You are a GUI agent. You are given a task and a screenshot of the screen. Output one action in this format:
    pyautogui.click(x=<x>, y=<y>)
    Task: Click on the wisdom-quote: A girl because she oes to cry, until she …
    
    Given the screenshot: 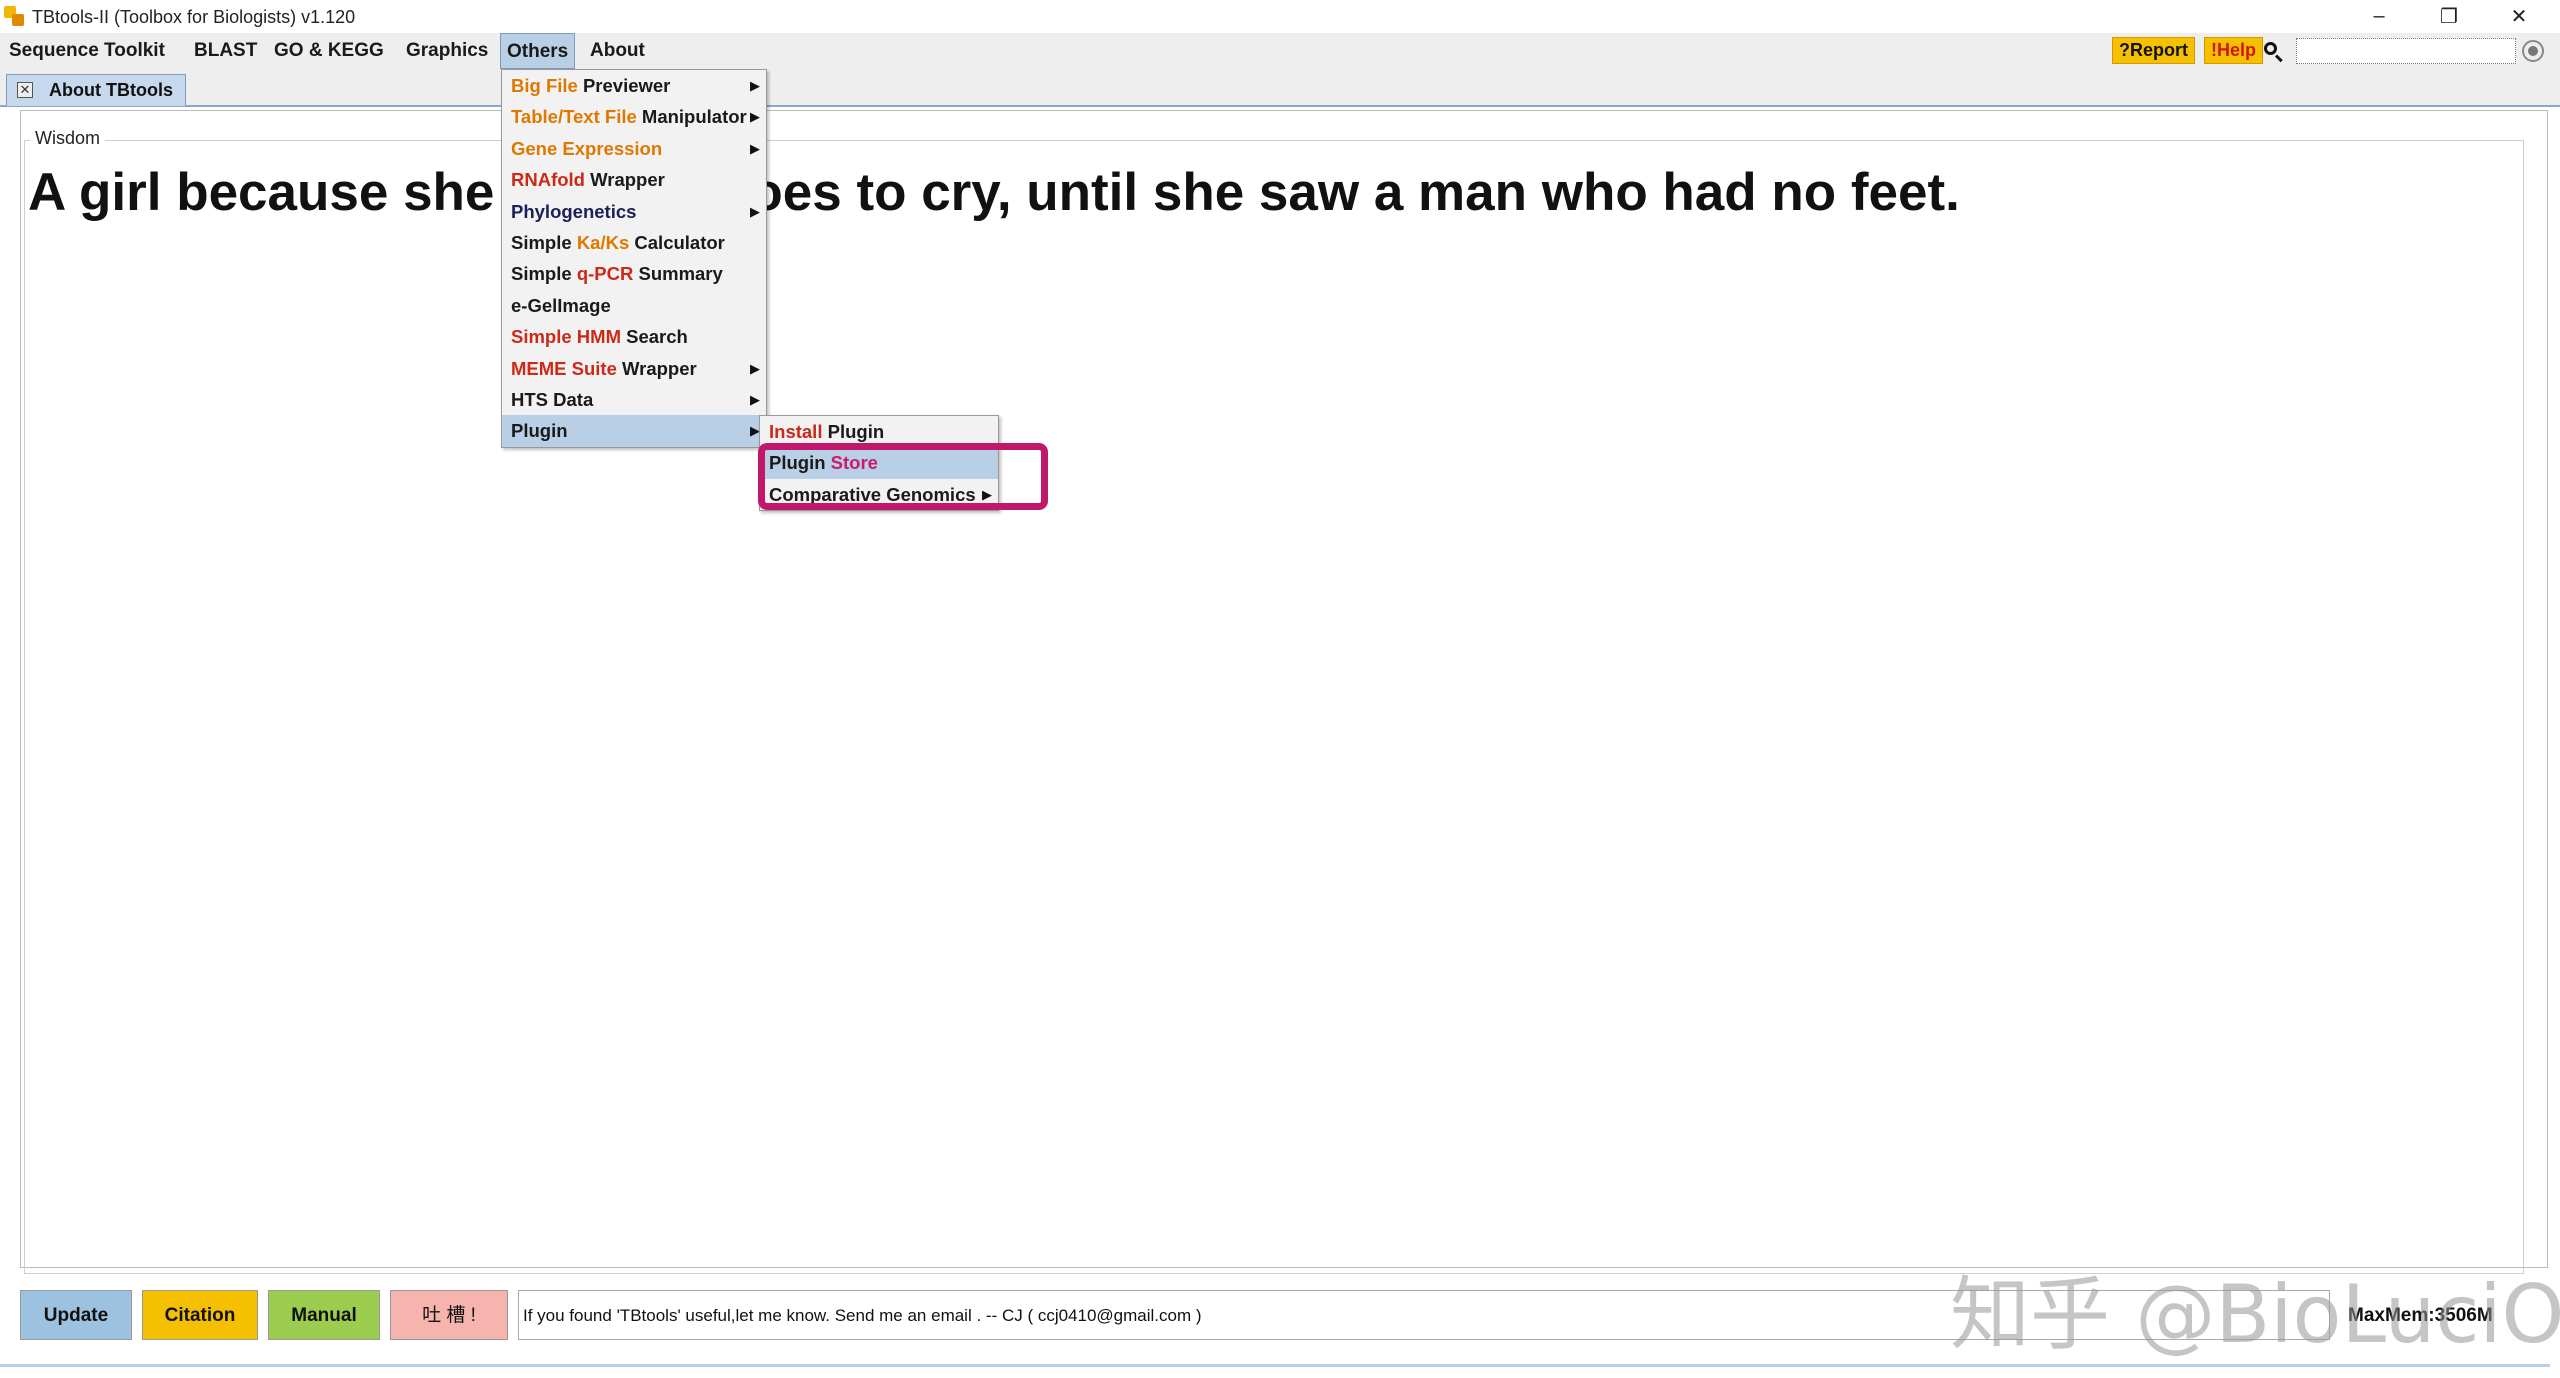 What is the action you would take?
    pyautogui.click(x=994, y=192)
    